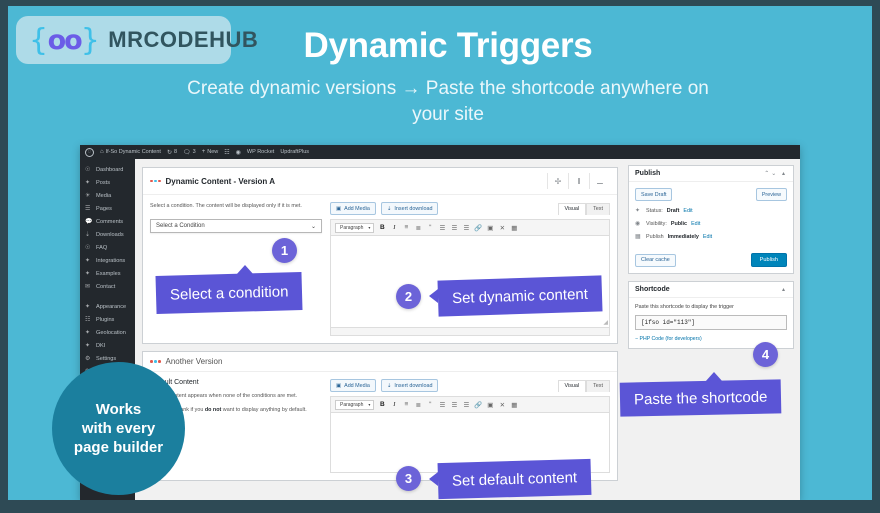 The width and height of the screenshot is (880, 513). Describe the element at coordinates (107, 234) in the screenshot. I see `sidebar-item-downloads: ⇣ Downloads` at that location.